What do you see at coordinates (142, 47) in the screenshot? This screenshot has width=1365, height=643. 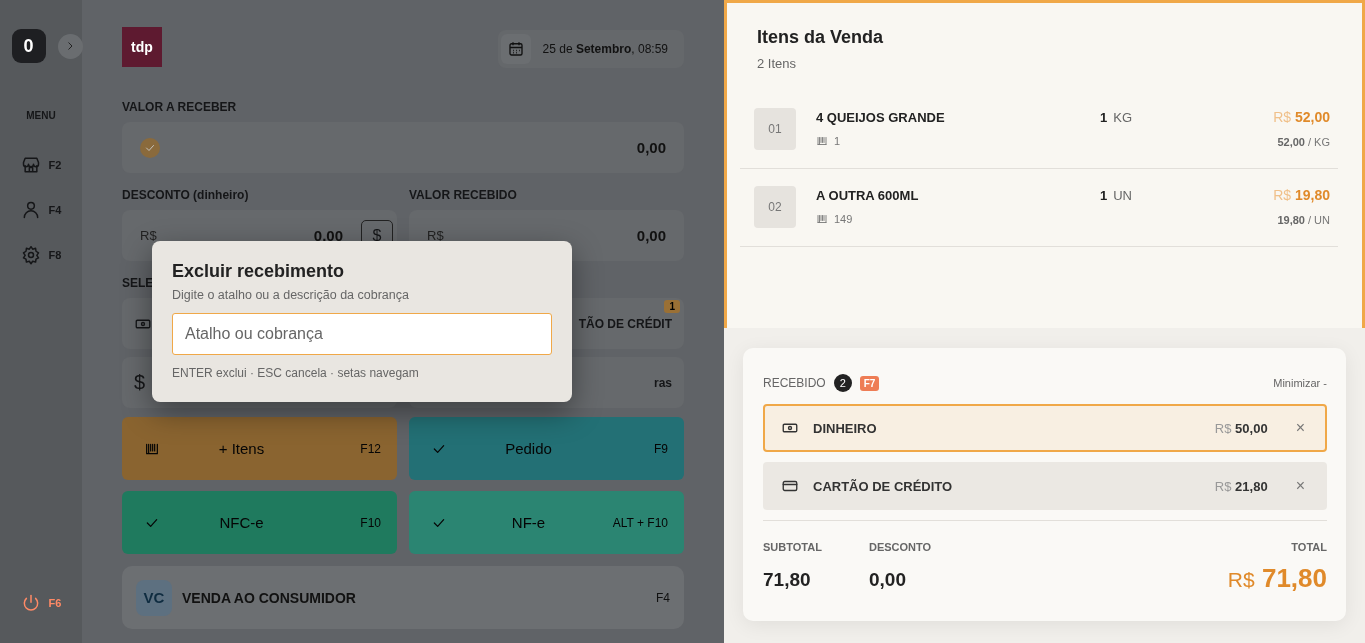 I see `logo: tdp` at bounding box center [142, 47].